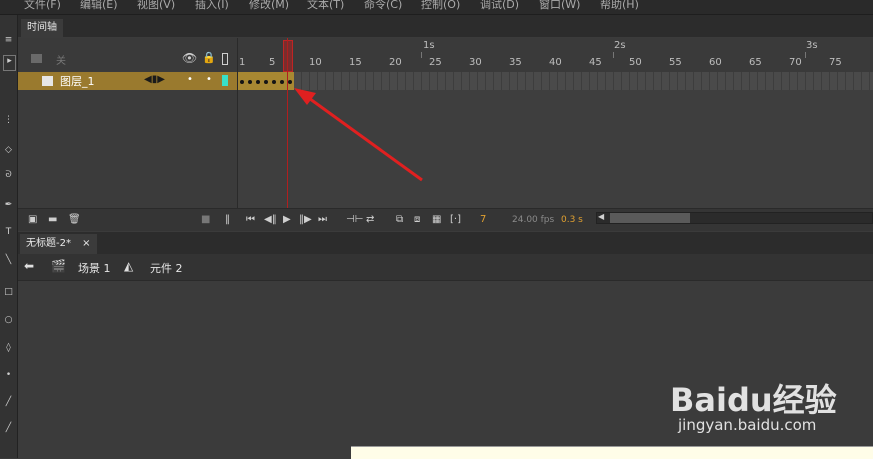 The width and height of the screenshot is (873, 459). Describe the element at coordinates (475, 62) in the screenshot. I see `ruler-number: 30` at that location.